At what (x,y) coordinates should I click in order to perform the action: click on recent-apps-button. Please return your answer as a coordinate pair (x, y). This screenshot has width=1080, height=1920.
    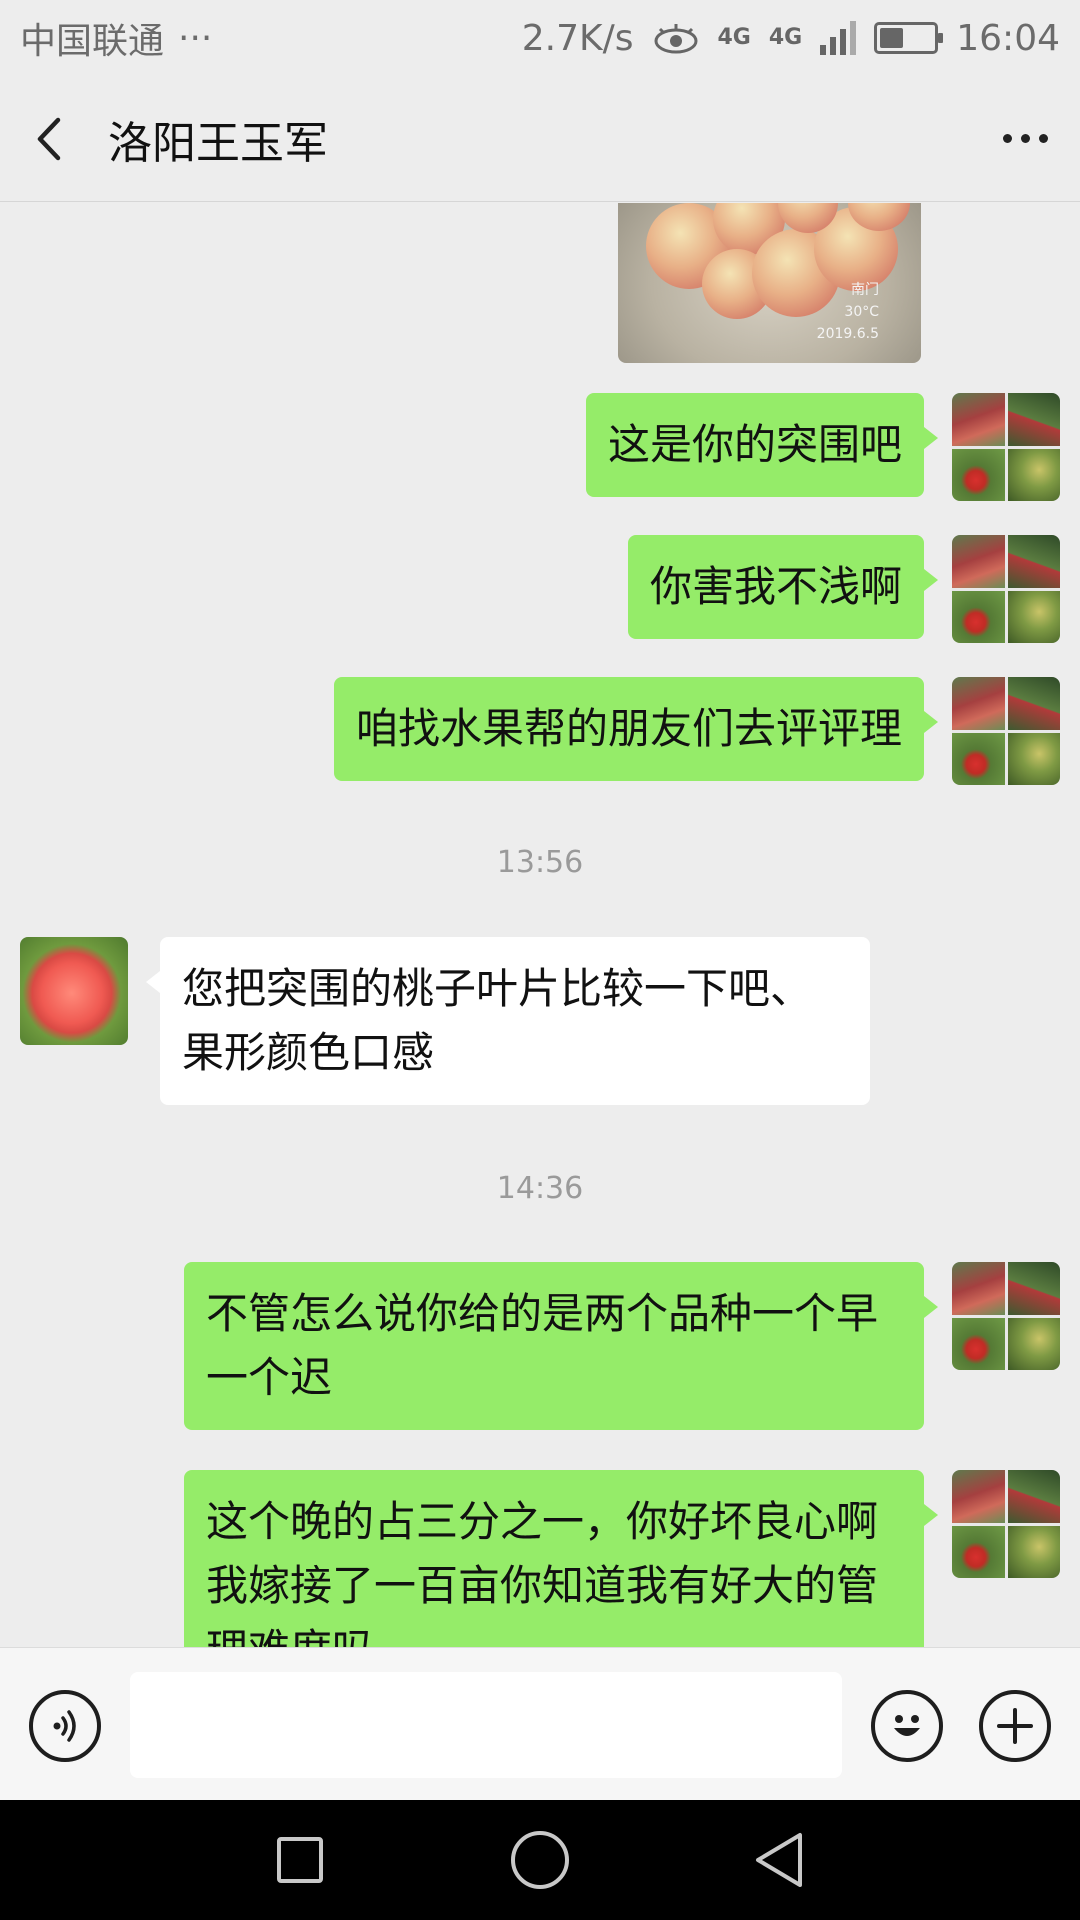
    Looking at the image, I should click on (300, 1860).